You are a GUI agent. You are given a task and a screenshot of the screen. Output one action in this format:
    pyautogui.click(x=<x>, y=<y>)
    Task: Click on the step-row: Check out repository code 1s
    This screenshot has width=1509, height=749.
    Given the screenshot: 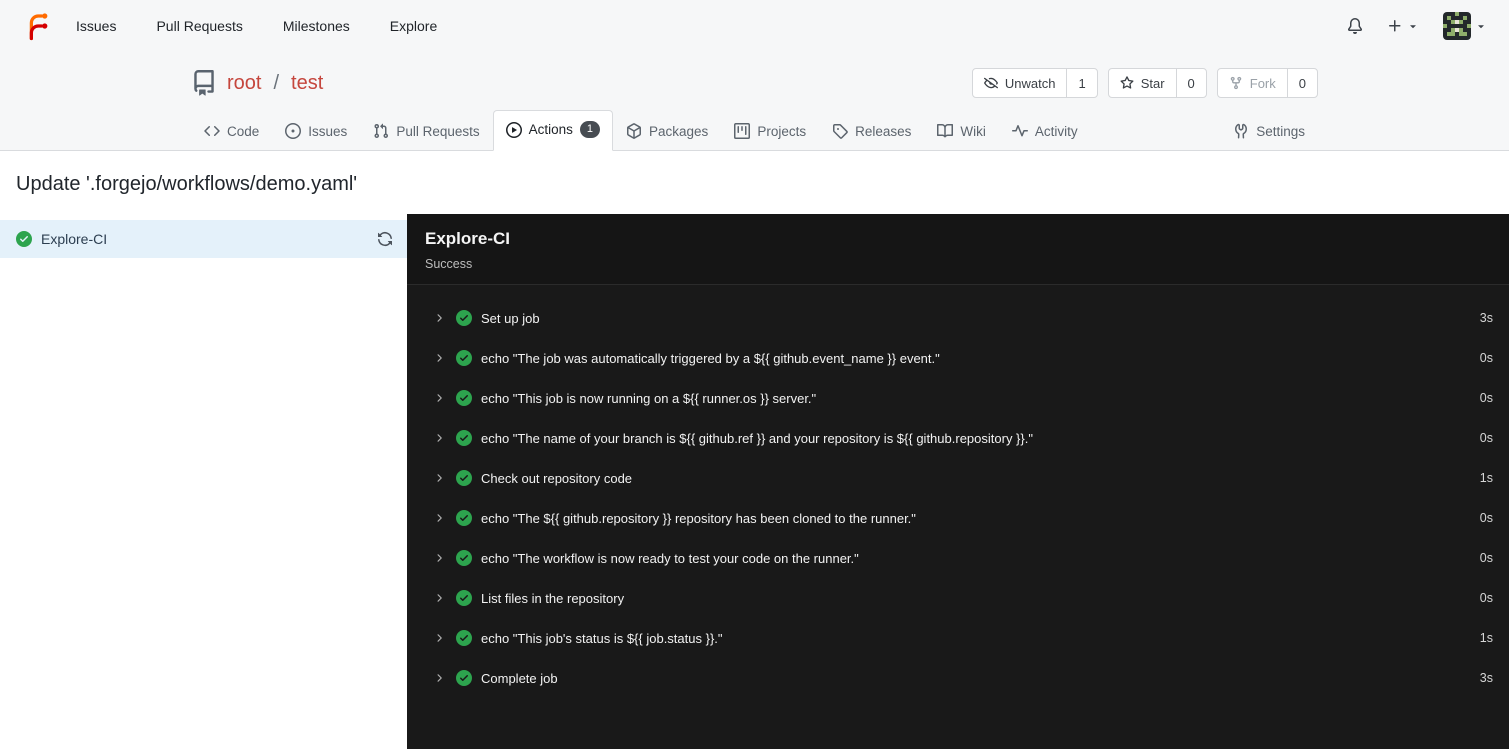 What is the action you would take?
    pyautogui.click(x=958, y=478)
    